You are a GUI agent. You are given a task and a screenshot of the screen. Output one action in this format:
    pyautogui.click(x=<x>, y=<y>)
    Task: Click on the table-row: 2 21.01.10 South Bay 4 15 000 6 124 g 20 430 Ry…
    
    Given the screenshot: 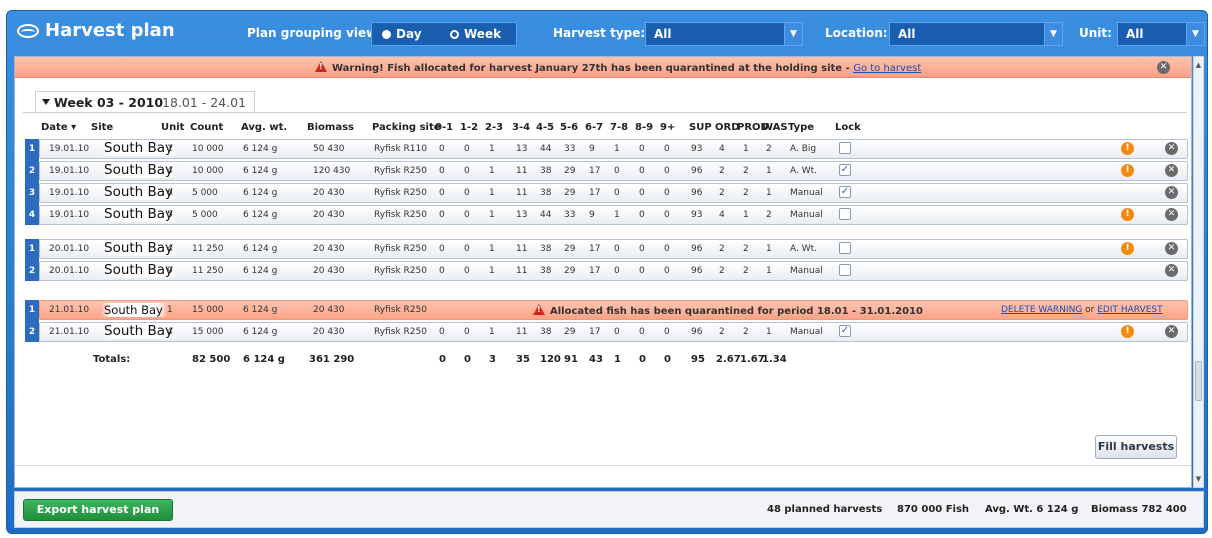 What is the action you would take?
    pyautogui.click(x=603, y=332)
    